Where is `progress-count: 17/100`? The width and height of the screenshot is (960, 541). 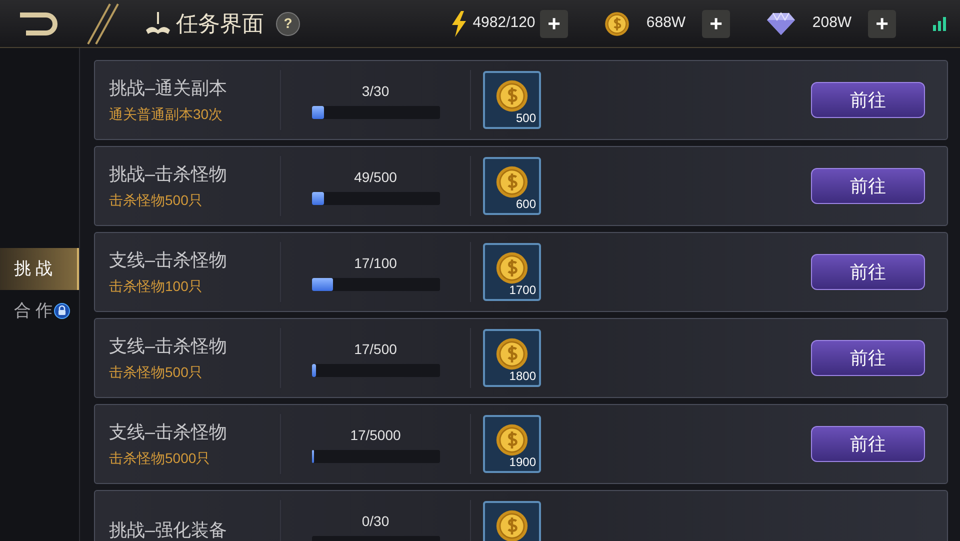
progress-count: 17/100 is located at coordinates (375, 263).